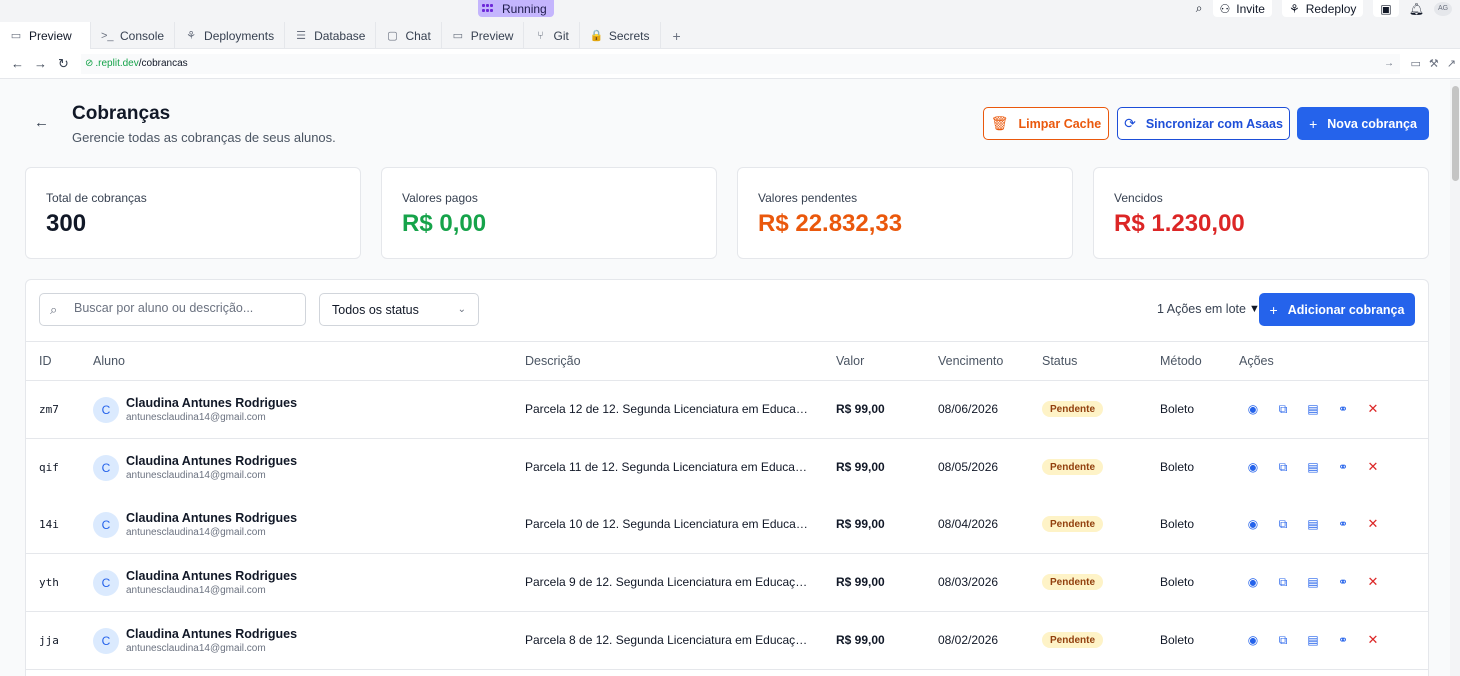 This screenshot has height=676, width=1460. I want to click on stat-label: Valores pendentes, so click(808, 198).